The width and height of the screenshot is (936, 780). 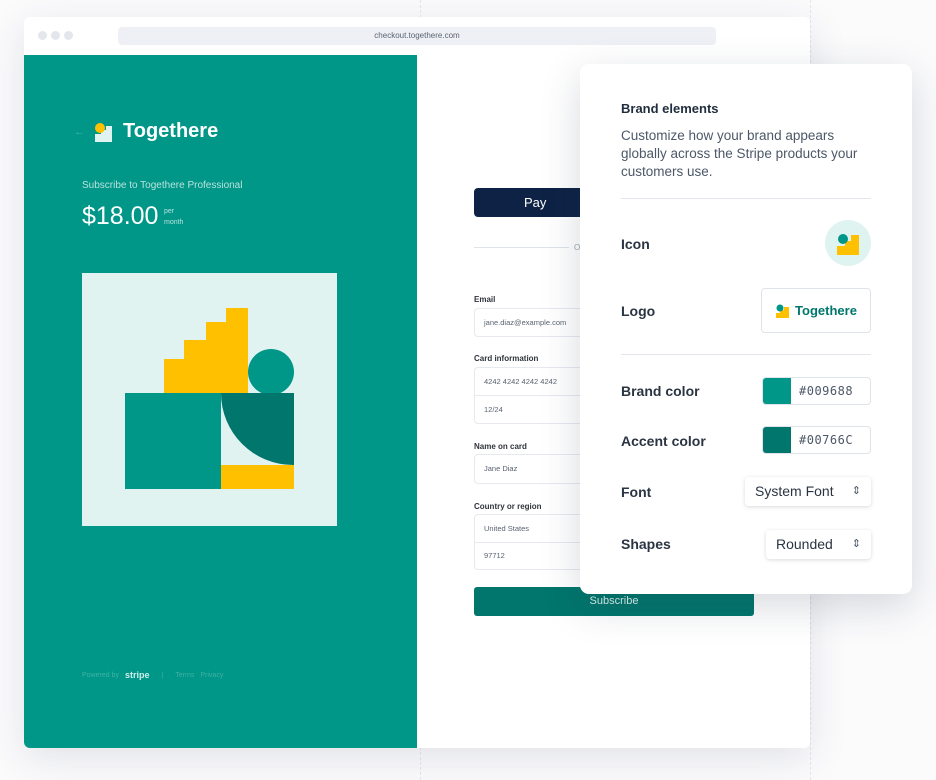 I want to click on brand-logo-upload: Togethere, so click(x=816, y=310).